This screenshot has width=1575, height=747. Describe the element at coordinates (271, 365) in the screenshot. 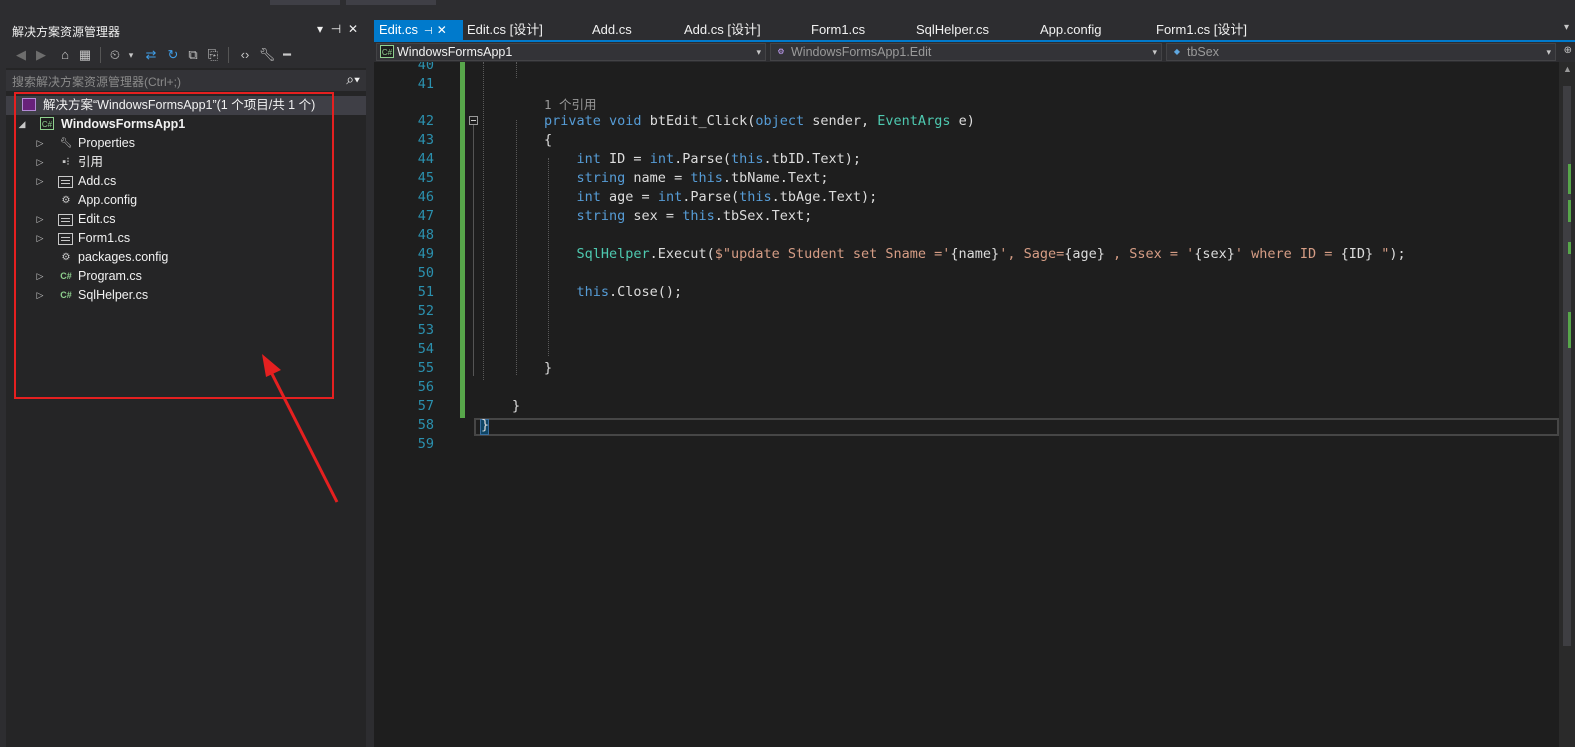

I see `annotation-arrow-head` at that location.